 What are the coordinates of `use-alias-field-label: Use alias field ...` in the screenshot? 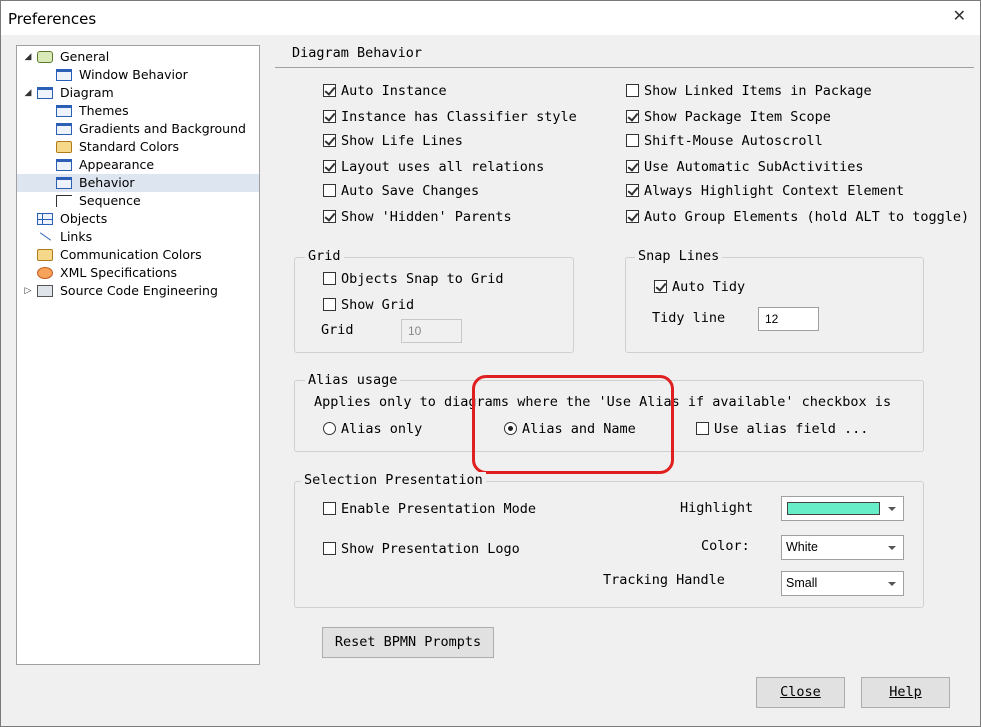 It's located at (791, 429).